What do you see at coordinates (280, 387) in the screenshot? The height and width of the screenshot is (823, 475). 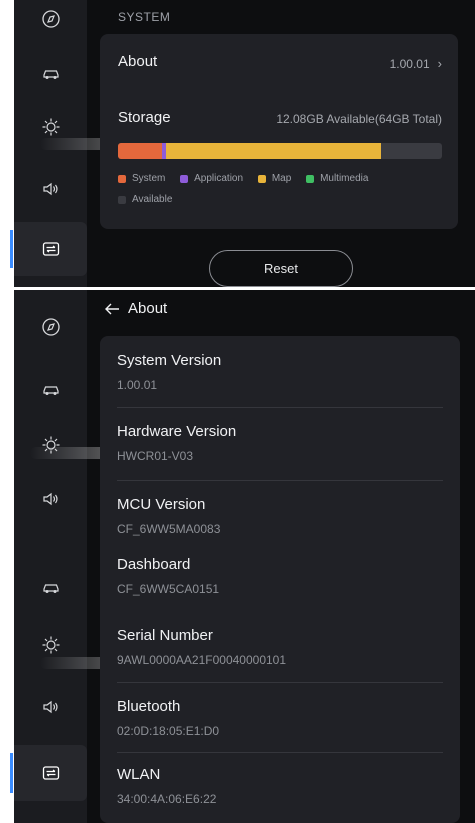 I see `info-item-system-version: System Version 1.00.01` at bounding box center [280, 387].